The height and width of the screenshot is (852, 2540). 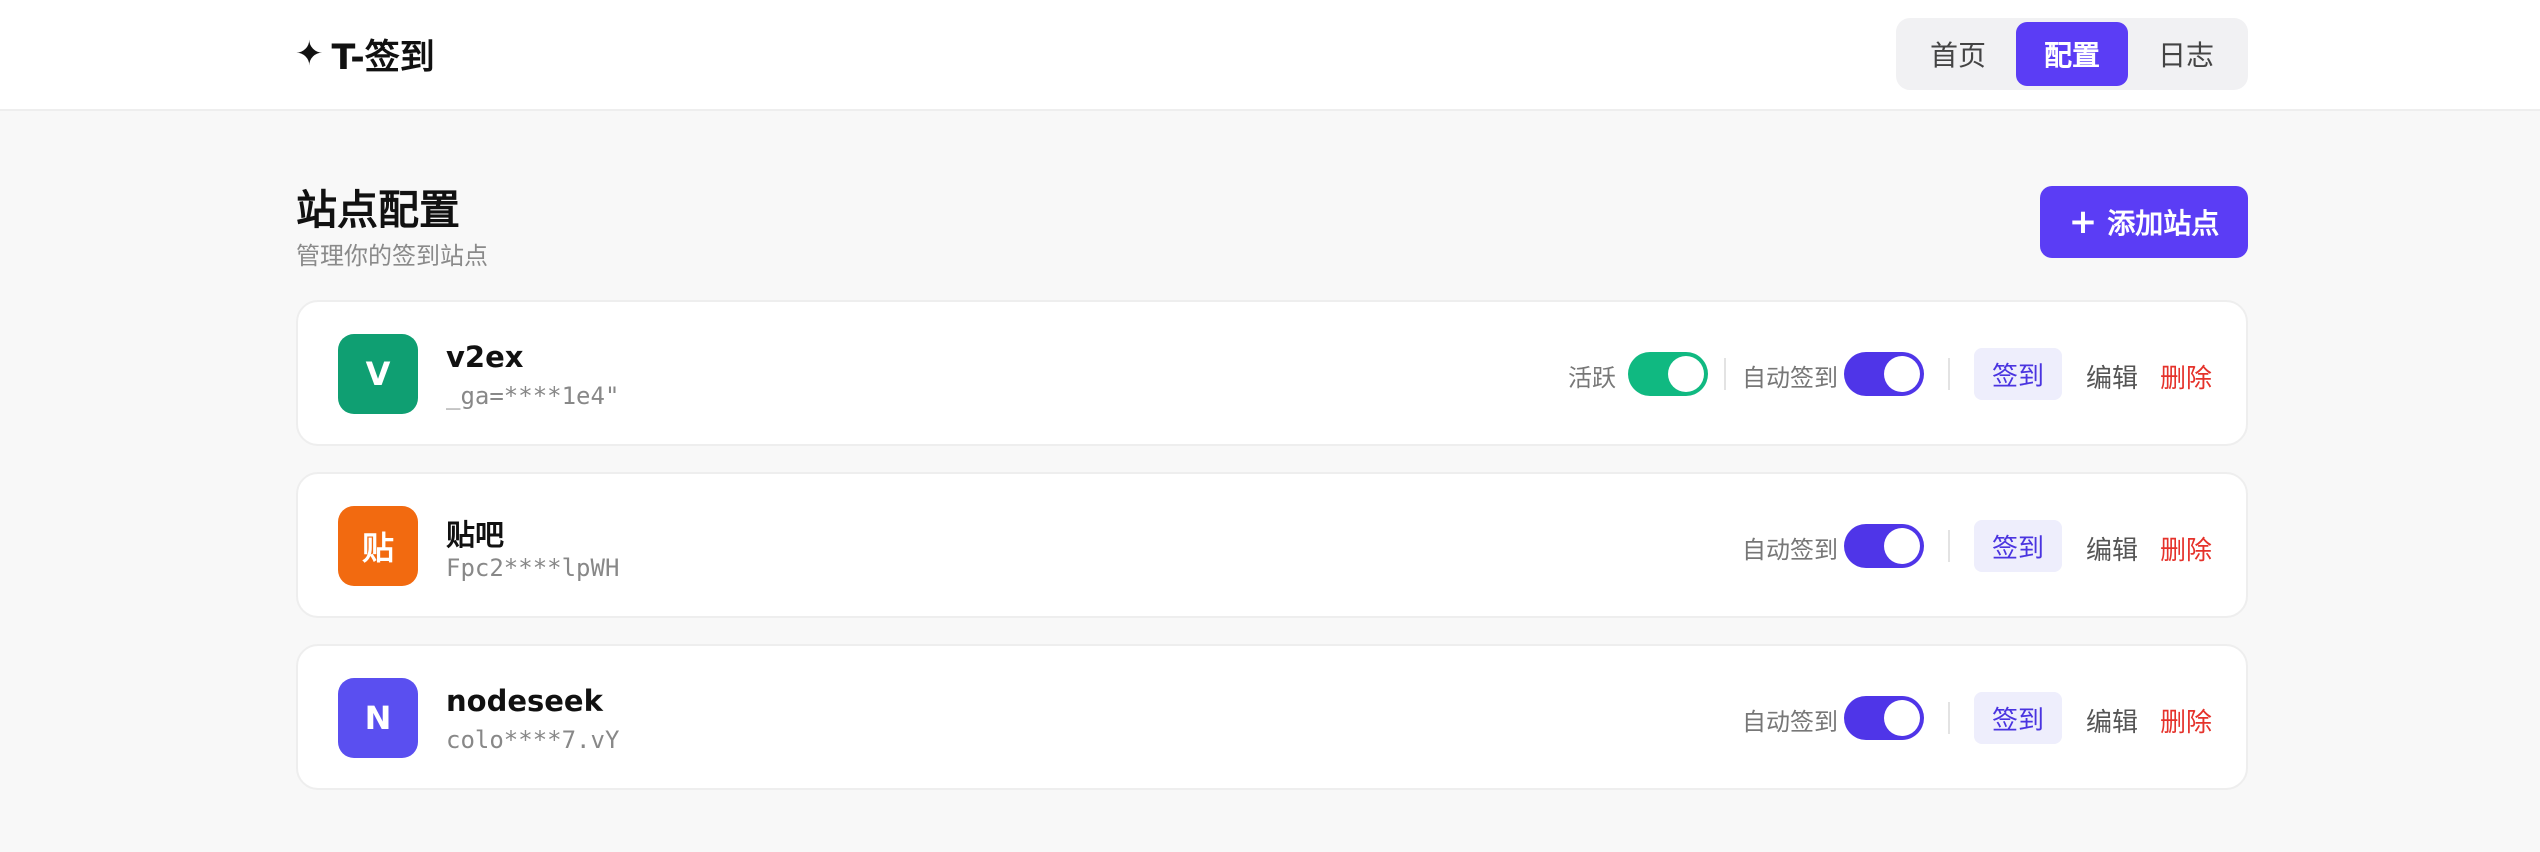 I want to click on plus-icon: +, so click(x=2083, y=222).